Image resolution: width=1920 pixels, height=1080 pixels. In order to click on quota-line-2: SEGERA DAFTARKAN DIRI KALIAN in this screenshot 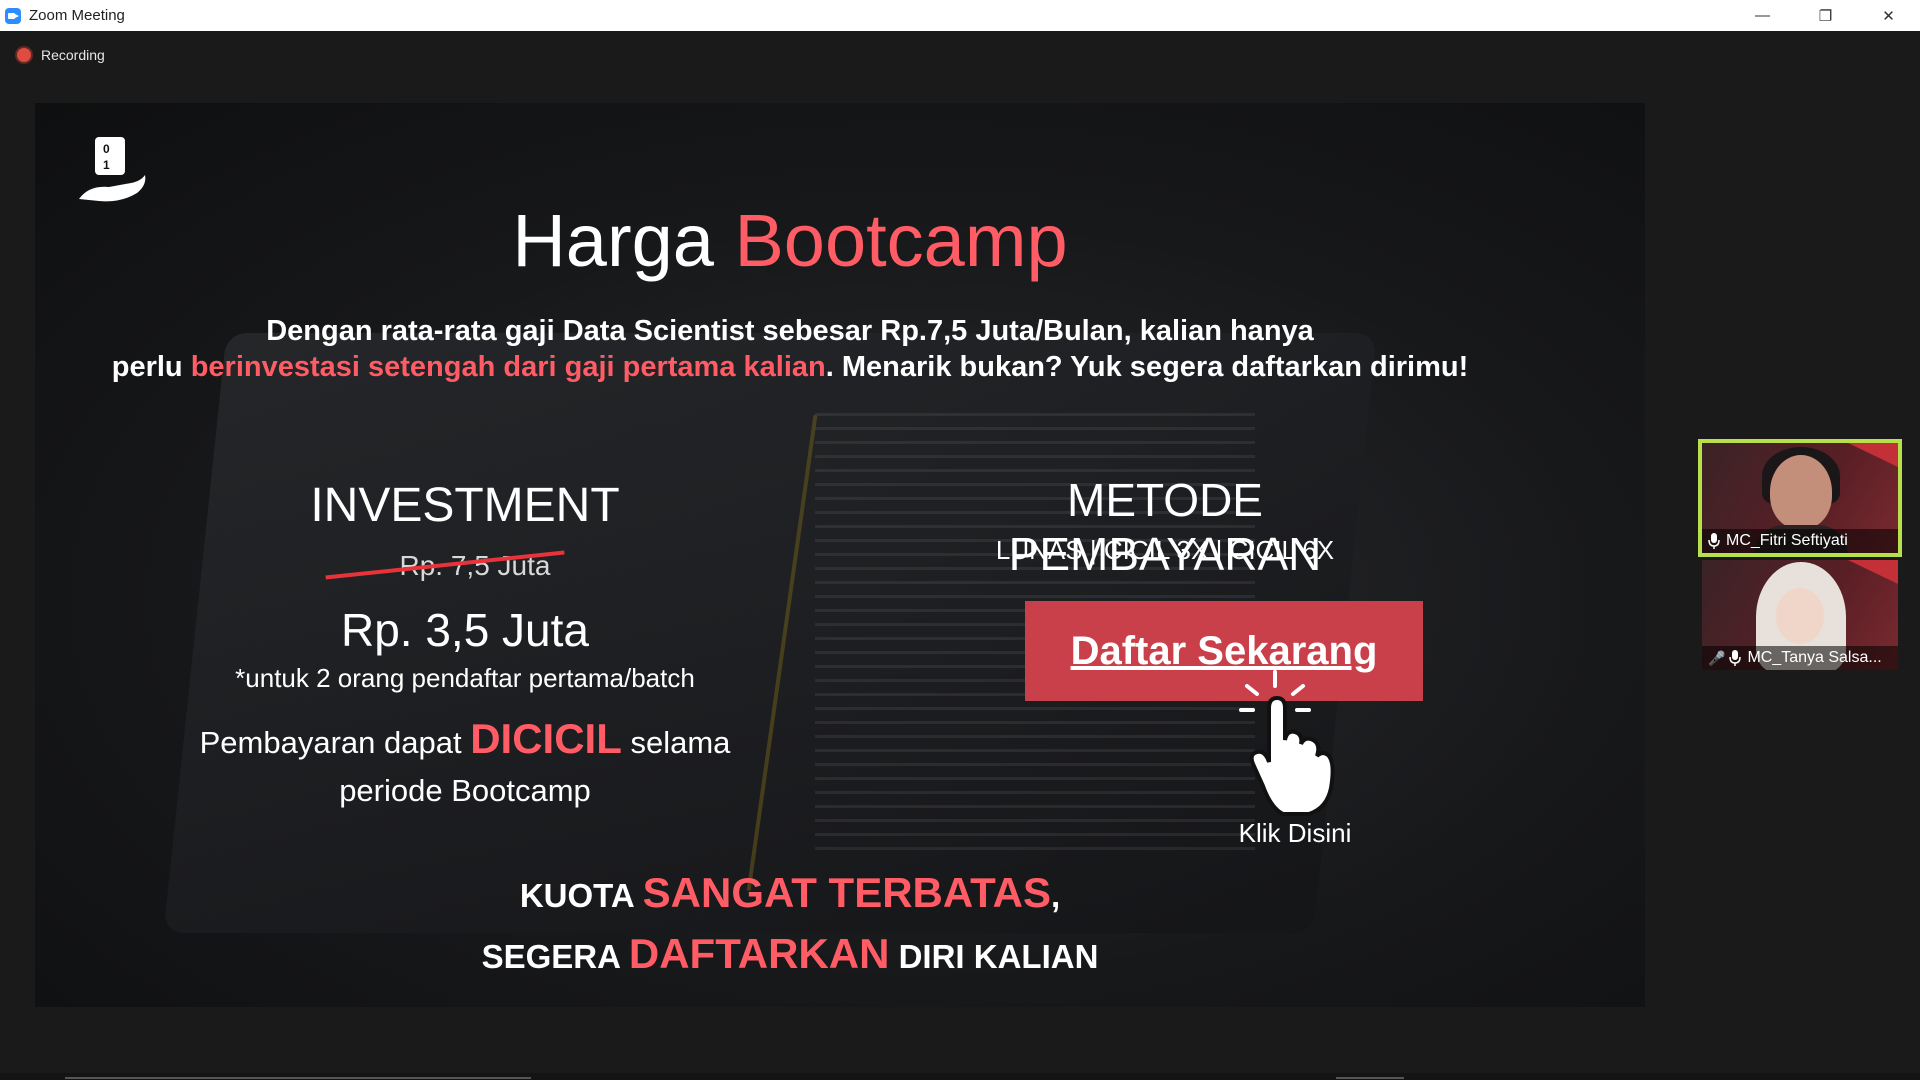, I will do `click(790, 954)`.